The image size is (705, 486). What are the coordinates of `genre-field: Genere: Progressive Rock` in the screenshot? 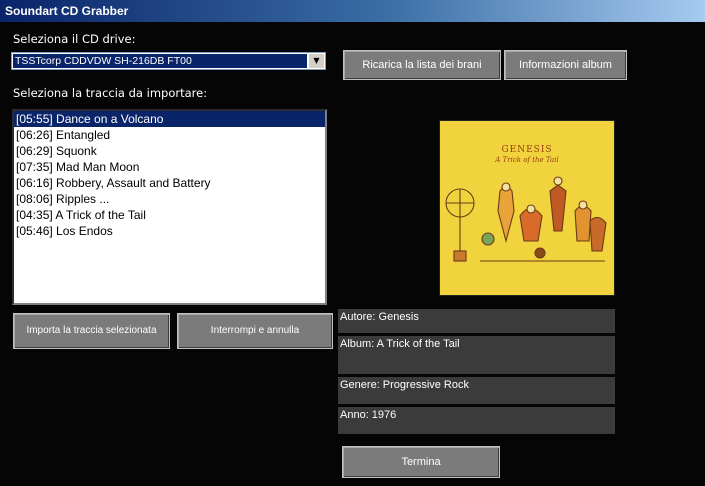 It's located at (476, 390).